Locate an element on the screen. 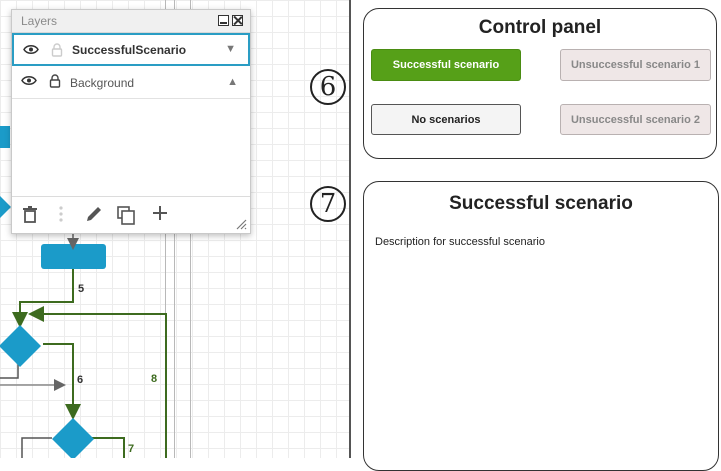 The image size is (721, 471). layer-row-successful-scenario: SuccessfulScenario ▼ is located at coordinates (131, 49).